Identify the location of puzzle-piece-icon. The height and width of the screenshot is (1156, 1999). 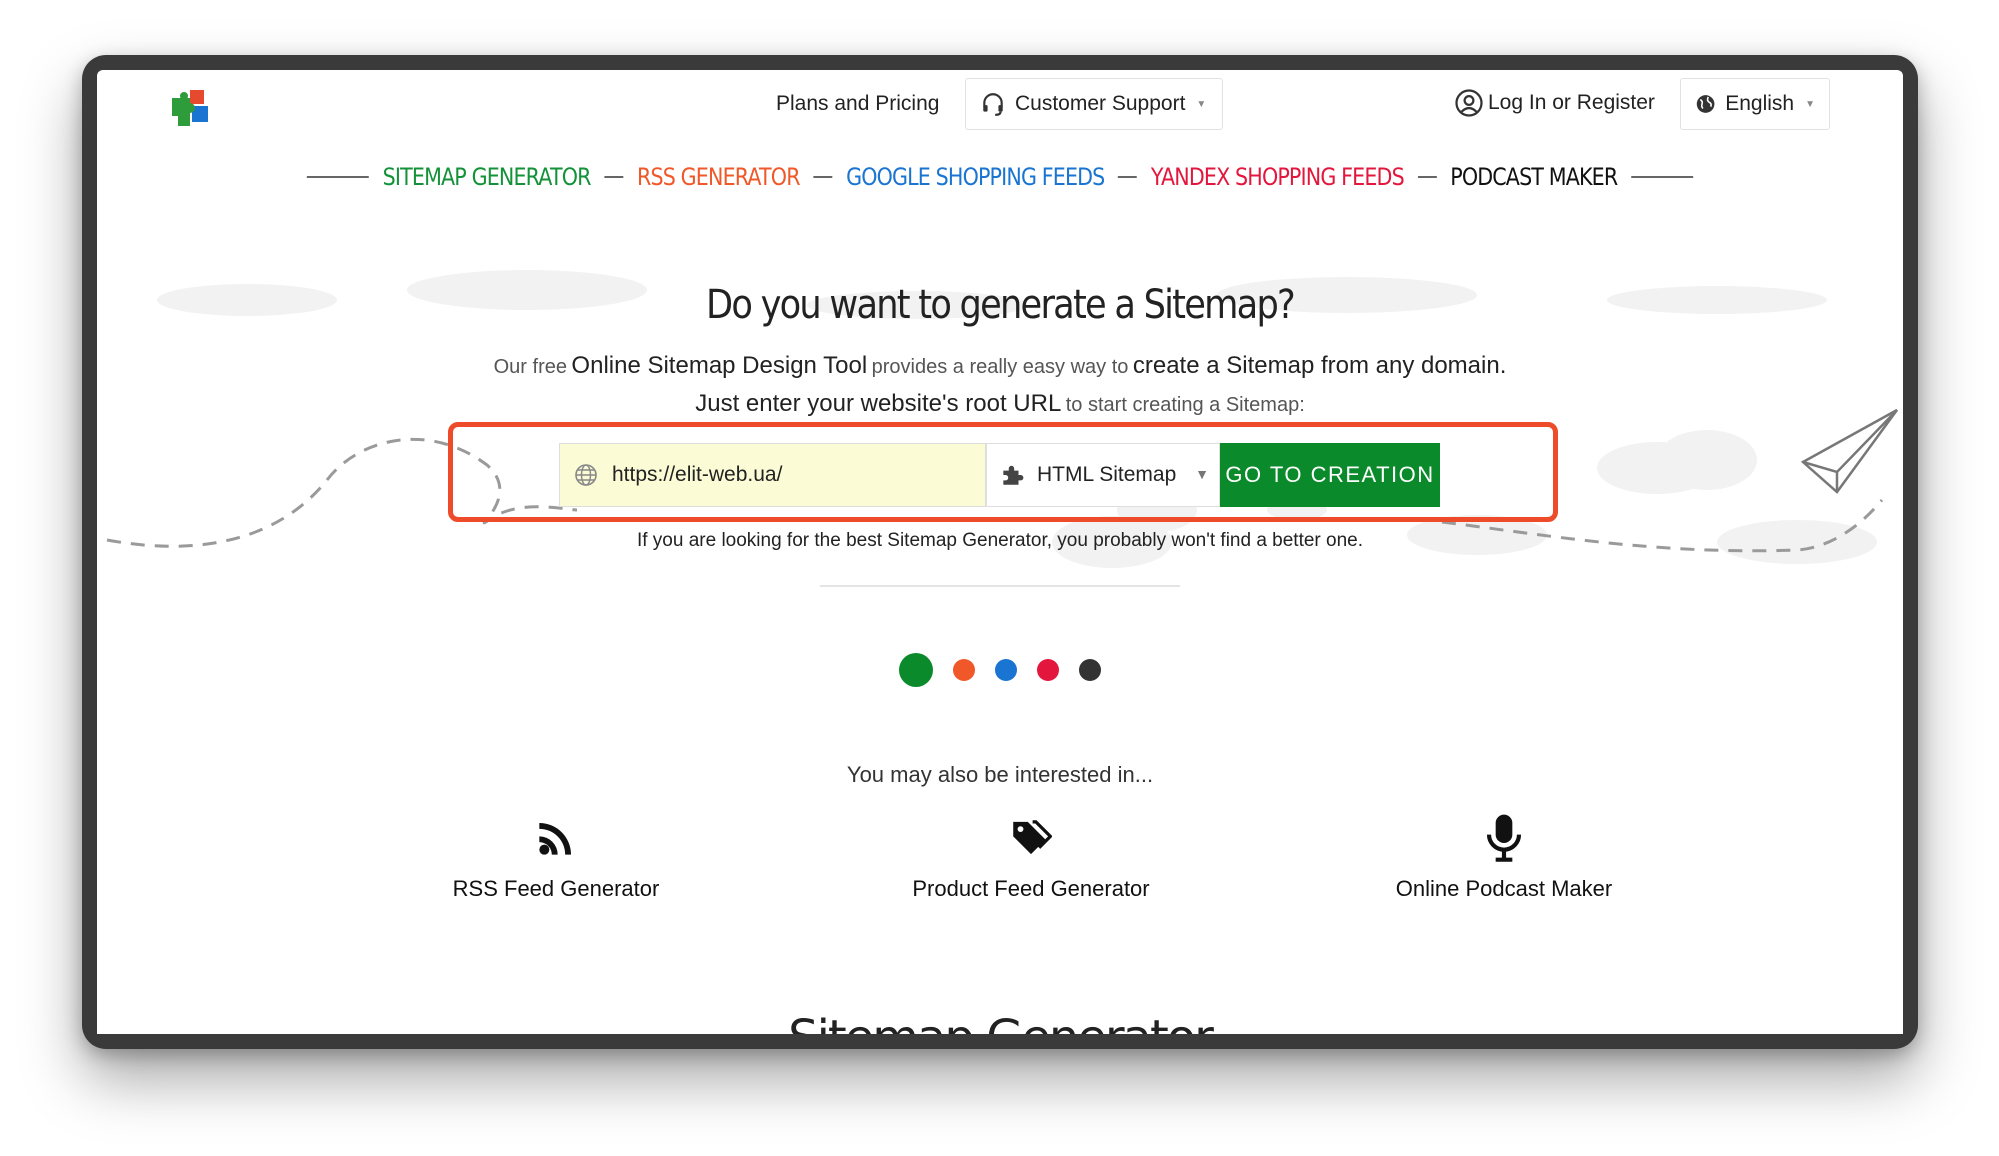
(1013, 475).